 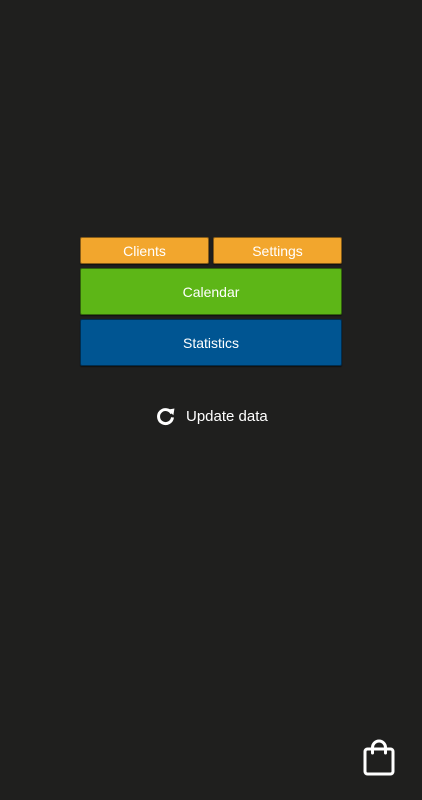 I want to click on refresh-icon, so click(x=165, y=416).